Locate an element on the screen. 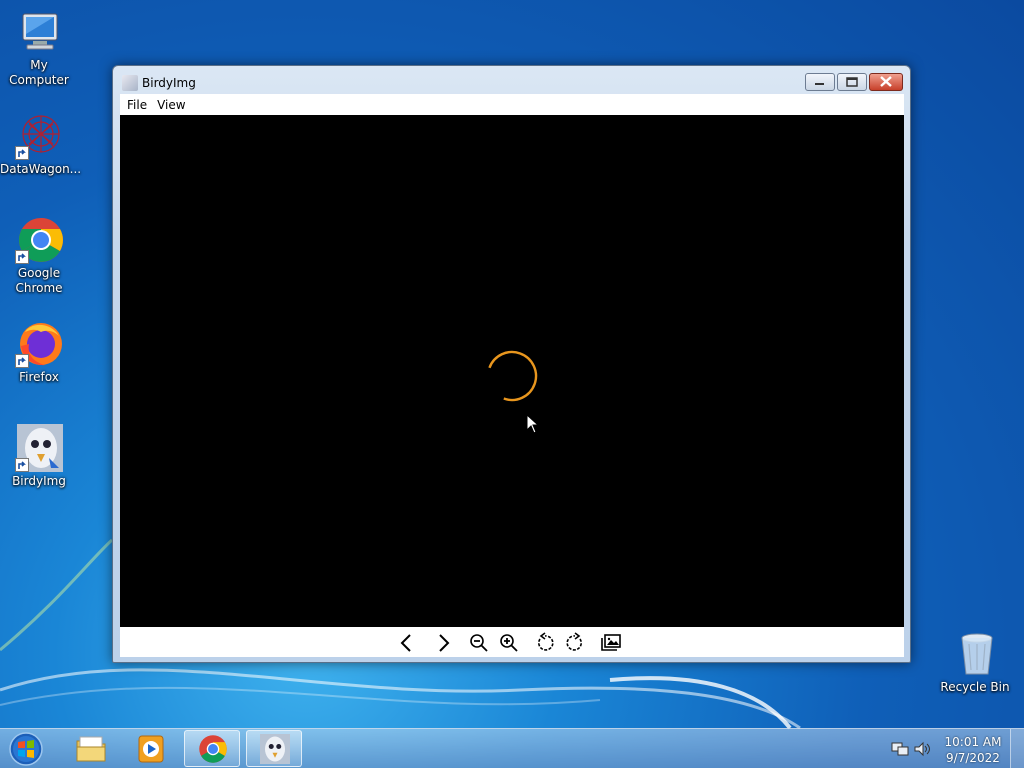 The width and height of the screenshot is (1024, 768). desktop-icon-firefox: Firefox is located at coordinates (39, 352).